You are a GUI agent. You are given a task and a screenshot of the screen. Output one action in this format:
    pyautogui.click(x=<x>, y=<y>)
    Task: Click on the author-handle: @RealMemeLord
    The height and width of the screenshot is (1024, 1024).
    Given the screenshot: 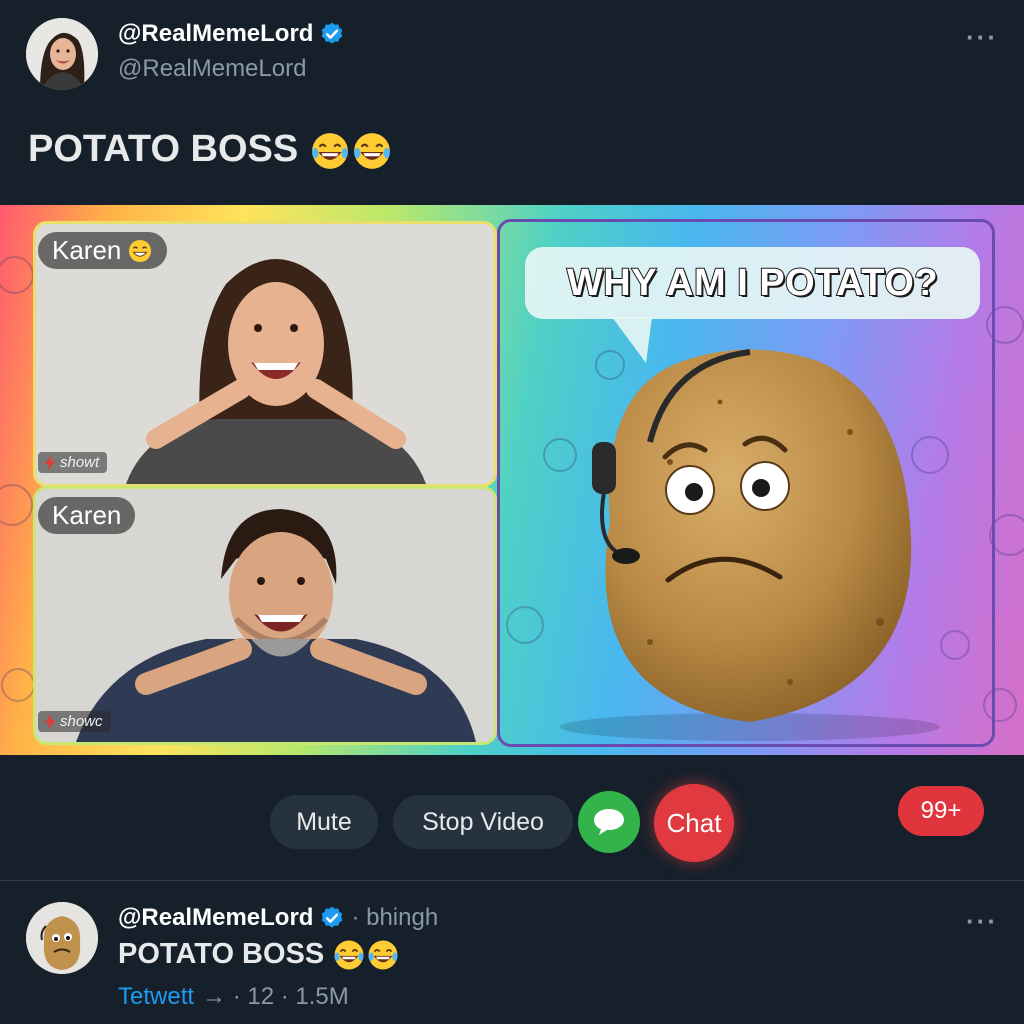 What is the action you would take?
    pyautogui.click(x=212, y=69)
    